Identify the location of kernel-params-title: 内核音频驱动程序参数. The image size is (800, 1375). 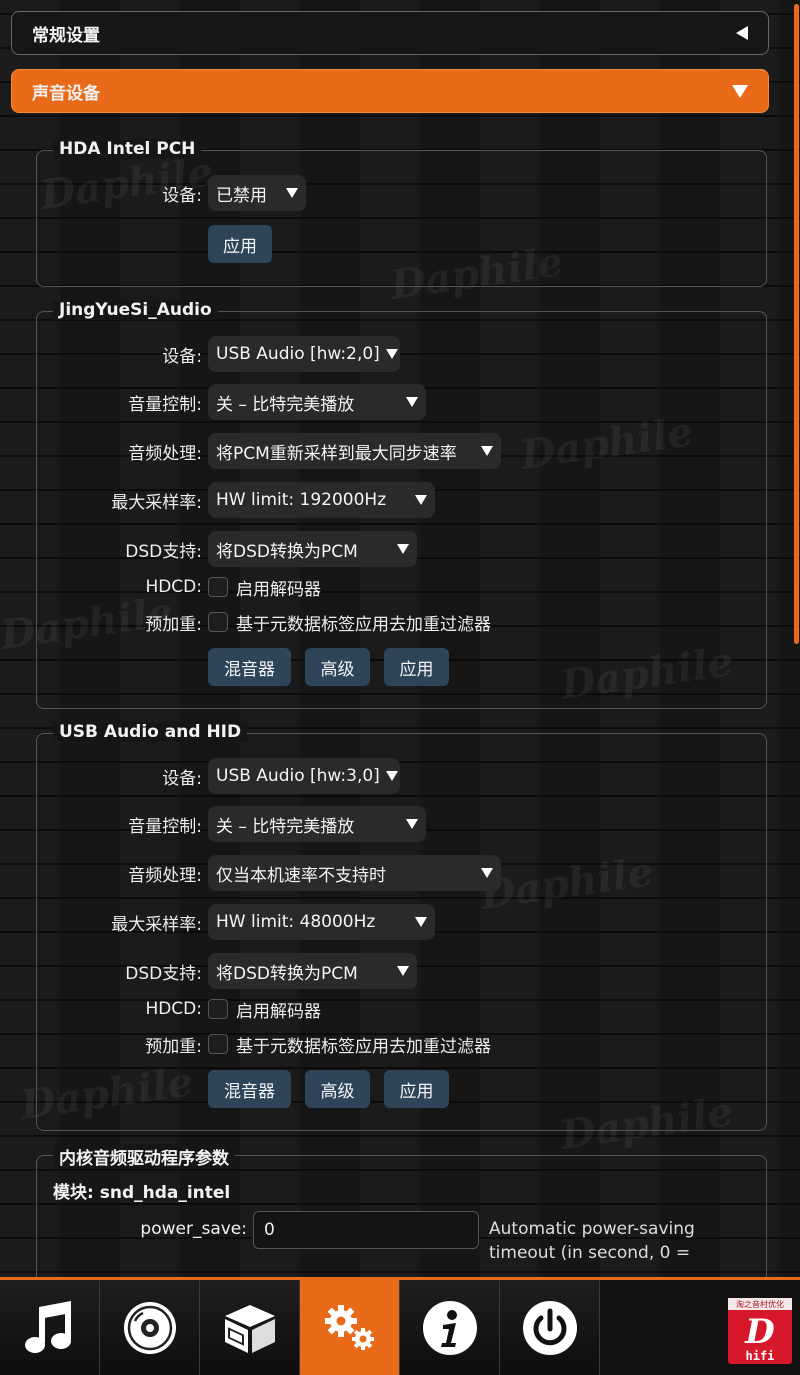
(144, 1156).